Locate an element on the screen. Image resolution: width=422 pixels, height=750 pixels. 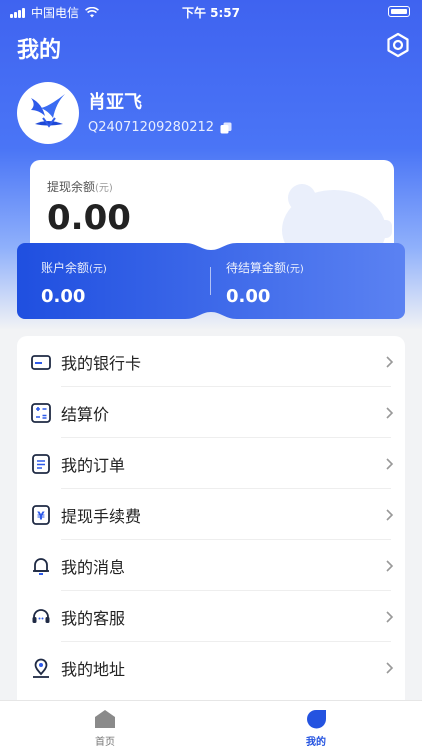
clock: 下午 5:57 is located at coordinates (211, 13).